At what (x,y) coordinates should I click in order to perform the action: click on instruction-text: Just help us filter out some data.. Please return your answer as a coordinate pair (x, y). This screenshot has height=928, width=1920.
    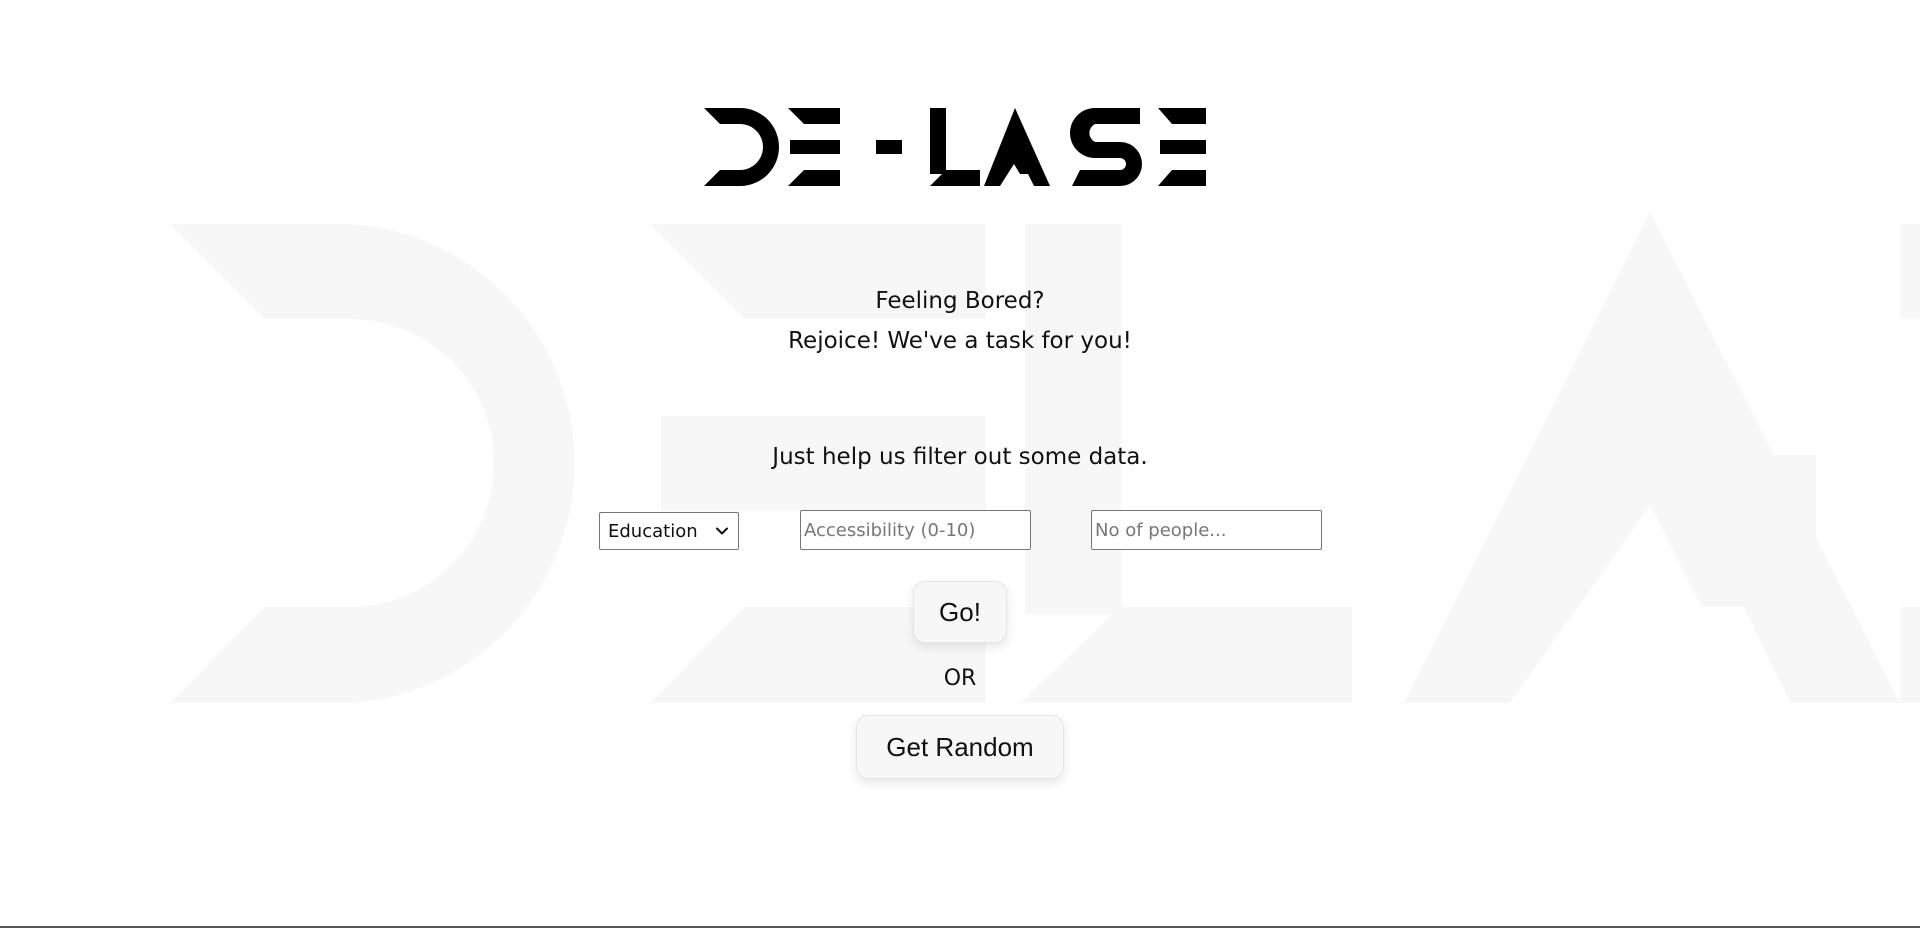
    Looking at the image, I should click on (960, 457).